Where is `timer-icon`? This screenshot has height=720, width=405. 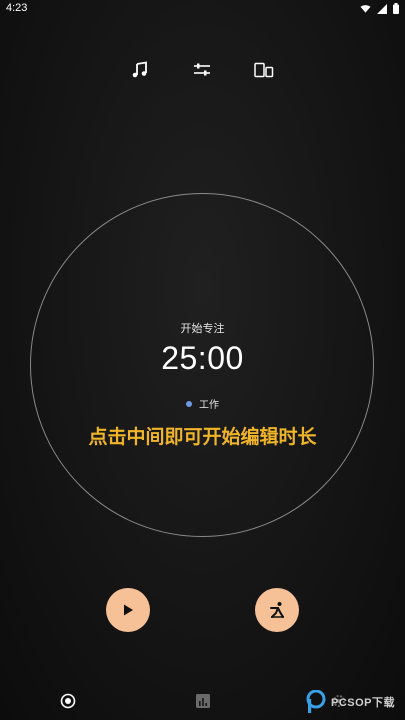
timer-icon is located at coordinates (68, 701).